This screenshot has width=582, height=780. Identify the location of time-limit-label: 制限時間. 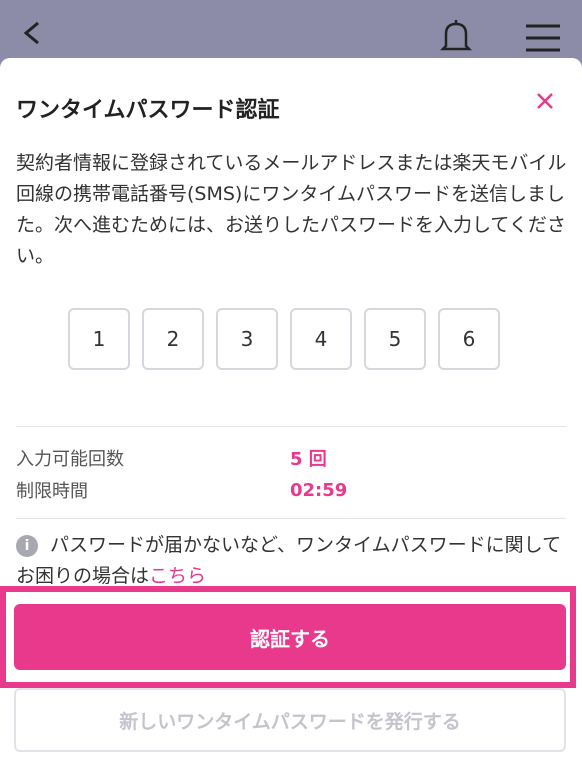
(52, 491).